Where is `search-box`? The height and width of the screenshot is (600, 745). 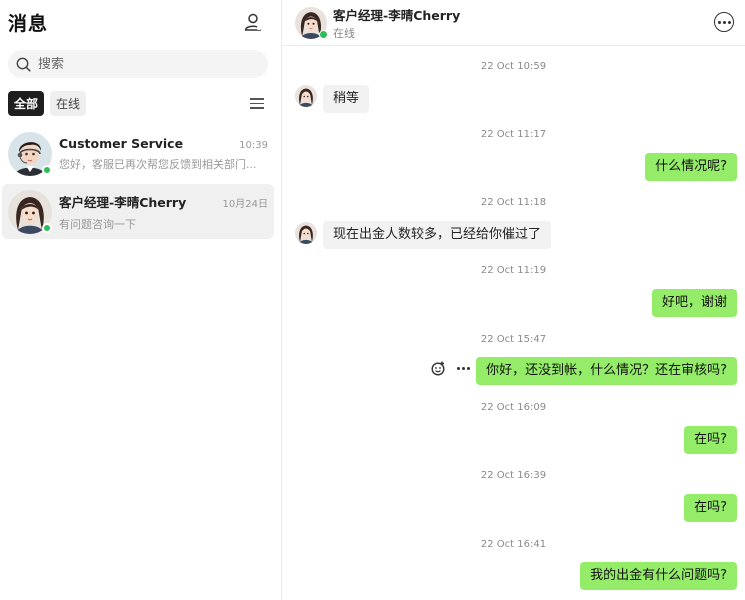 search-box is located at coordinates (138, 64).